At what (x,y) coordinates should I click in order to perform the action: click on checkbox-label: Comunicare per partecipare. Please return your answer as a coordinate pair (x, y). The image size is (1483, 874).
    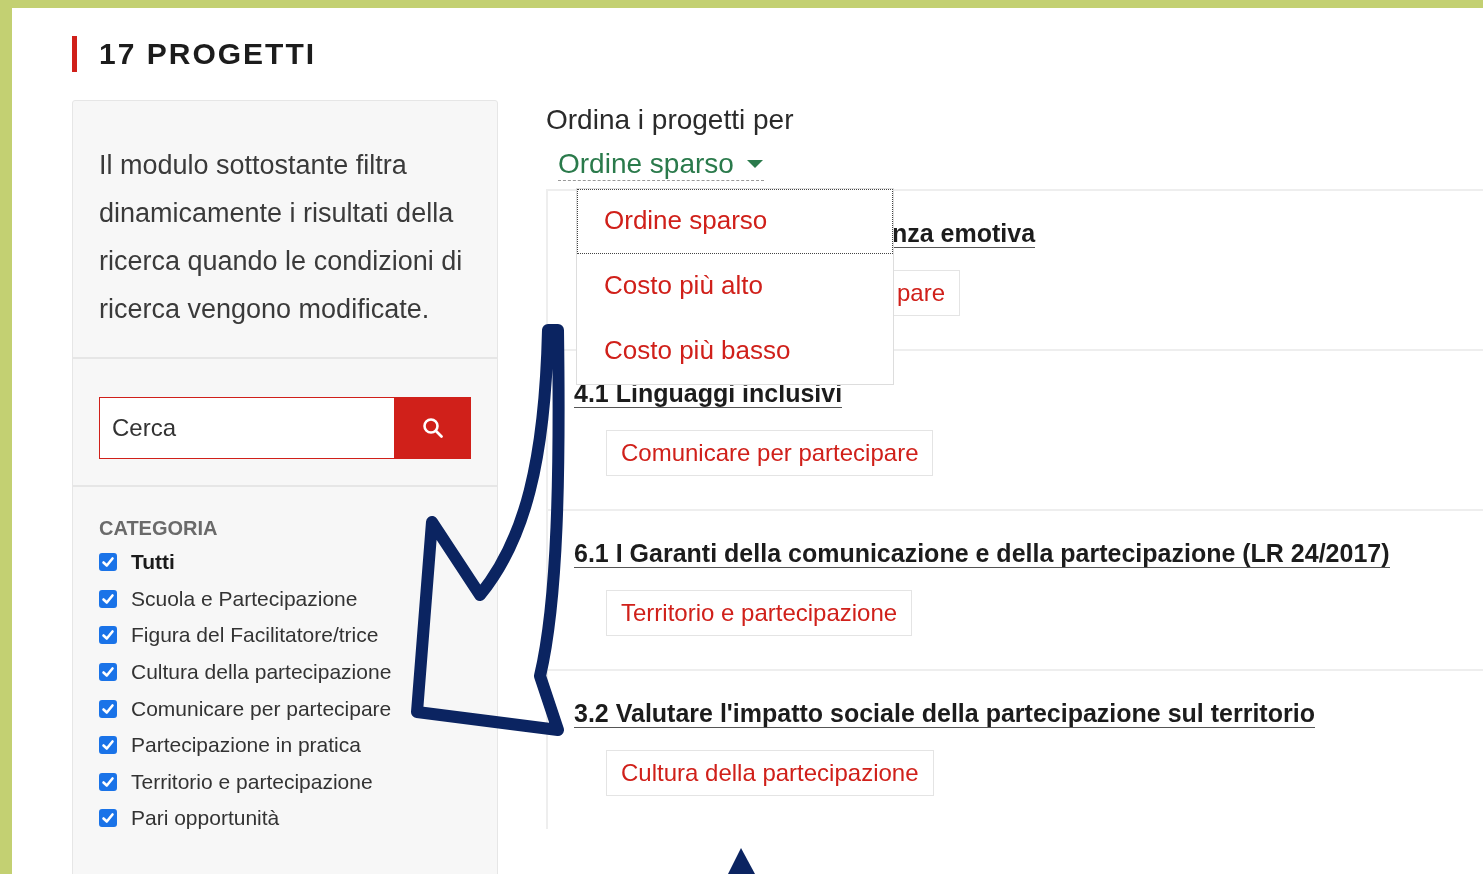
    Looking at the image, I should click on (261, 708).